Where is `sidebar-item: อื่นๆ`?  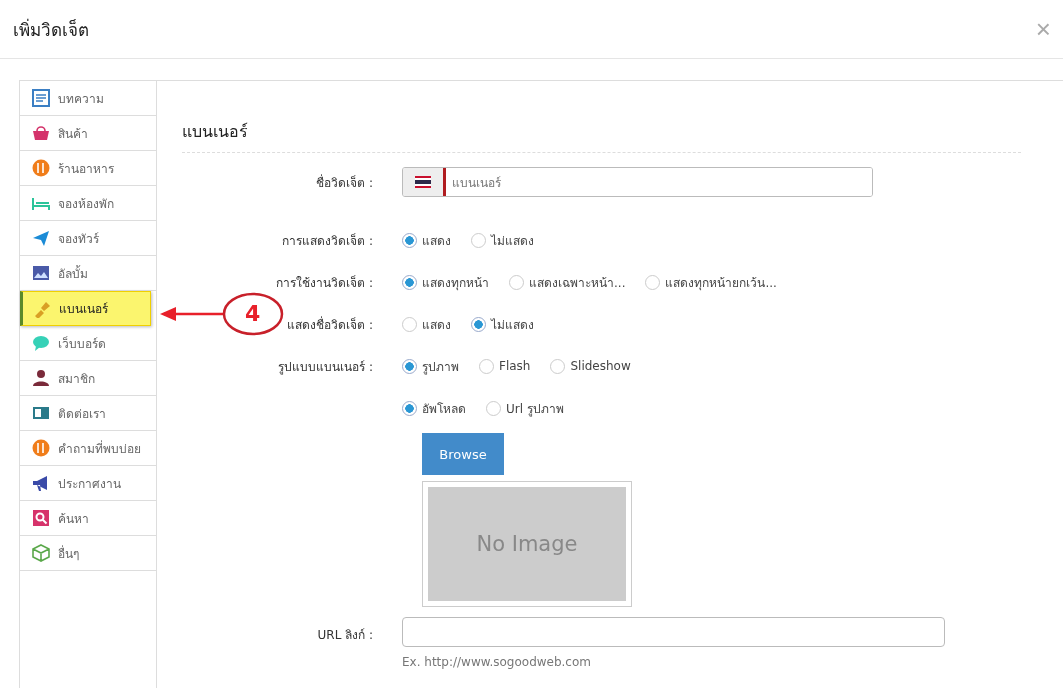 sidebar-item: อื่นๆ is located at coordinates (88, 553).